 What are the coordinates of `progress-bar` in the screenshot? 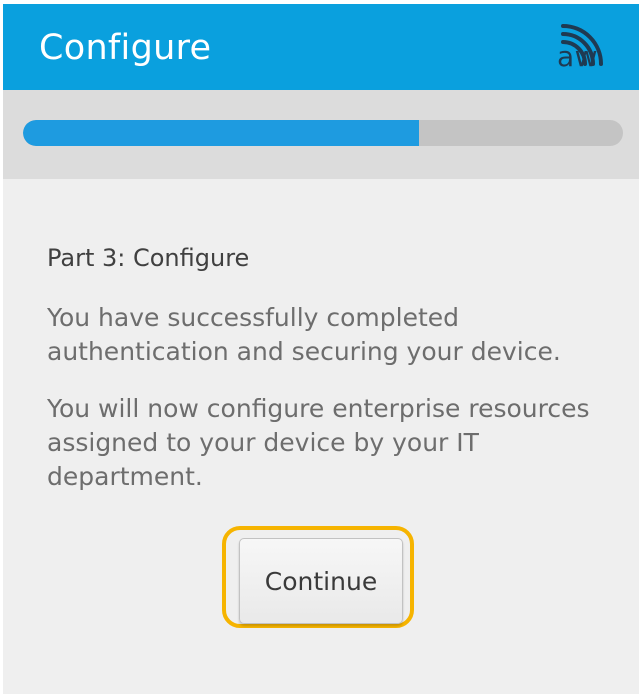 It's located at (323, 133).